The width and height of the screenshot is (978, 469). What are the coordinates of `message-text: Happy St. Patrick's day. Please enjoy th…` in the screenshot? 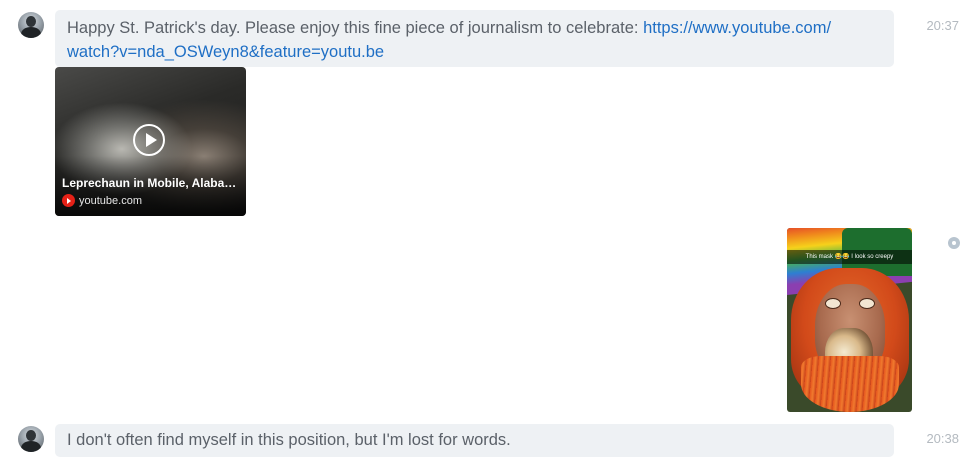 It's located at (355, 28).